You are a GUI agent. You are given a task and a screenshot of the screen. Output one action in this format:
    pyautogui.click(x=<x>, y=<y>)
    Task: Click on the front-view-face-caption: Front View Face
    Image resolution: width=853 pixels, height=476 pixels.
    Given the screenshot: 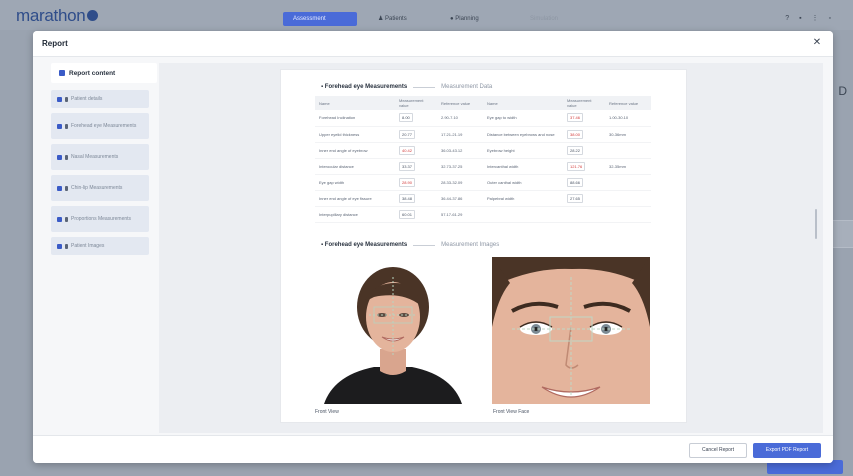 What is the action you would take?
    pyautogui.click(x=511, y=412)
    